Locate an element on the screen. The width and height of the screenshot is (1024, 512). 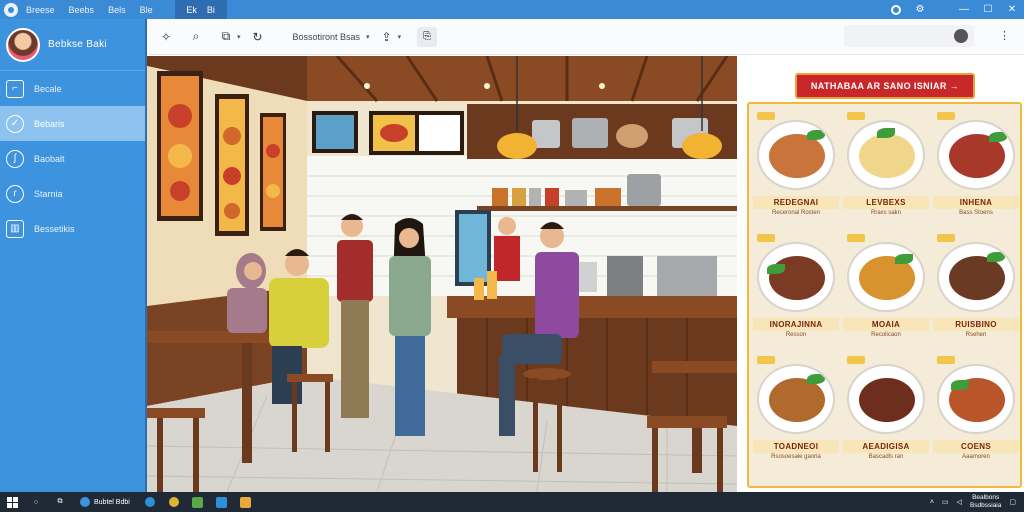
search-icon: ⌕ is located at coordinates (196, 36).